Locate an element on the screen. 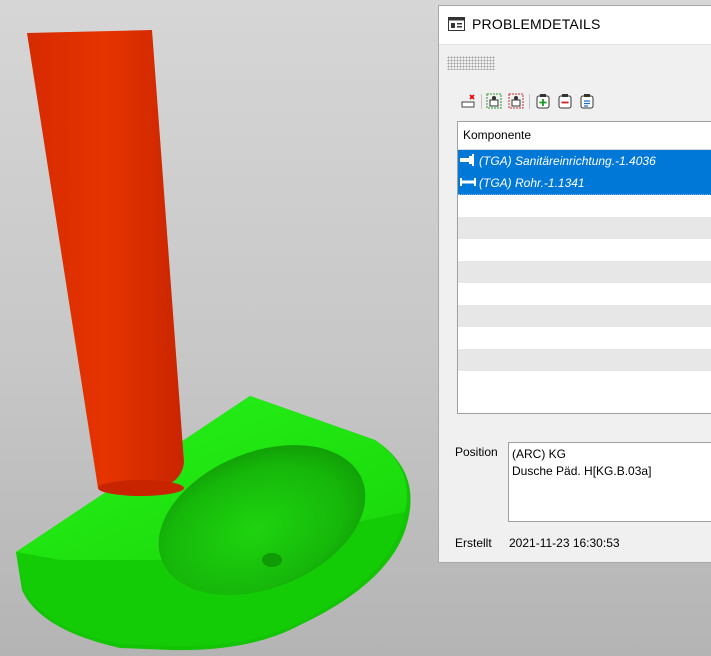 The width and height of the screenshot is (711, 656). created-label: Erstellt is located at coordinates (473, 543).